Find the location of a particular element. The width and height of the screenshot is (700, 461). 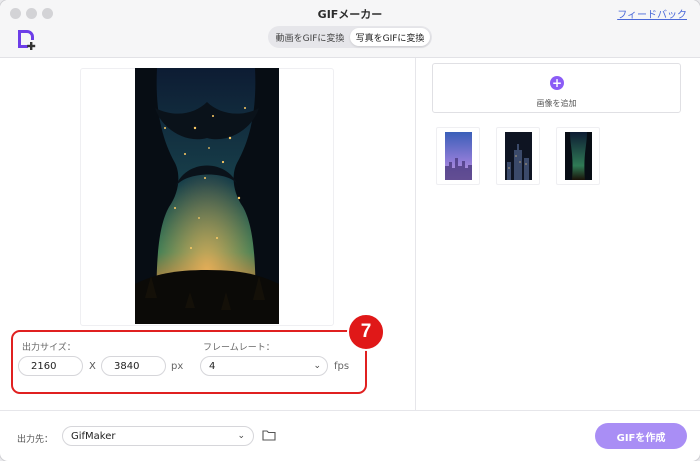

frame-rate-label: フレームレート： is located at coordinates (239, 348).